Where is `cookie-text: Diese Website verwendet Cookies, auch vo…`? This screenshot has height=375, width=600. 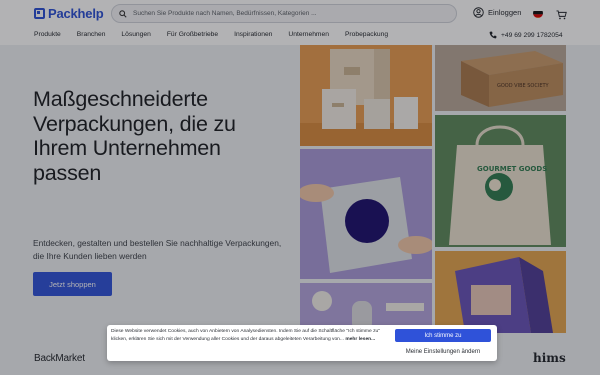
cookie-text: Diese Website verwendet Cookies, auch vo… is located at coordinates (251, 336).